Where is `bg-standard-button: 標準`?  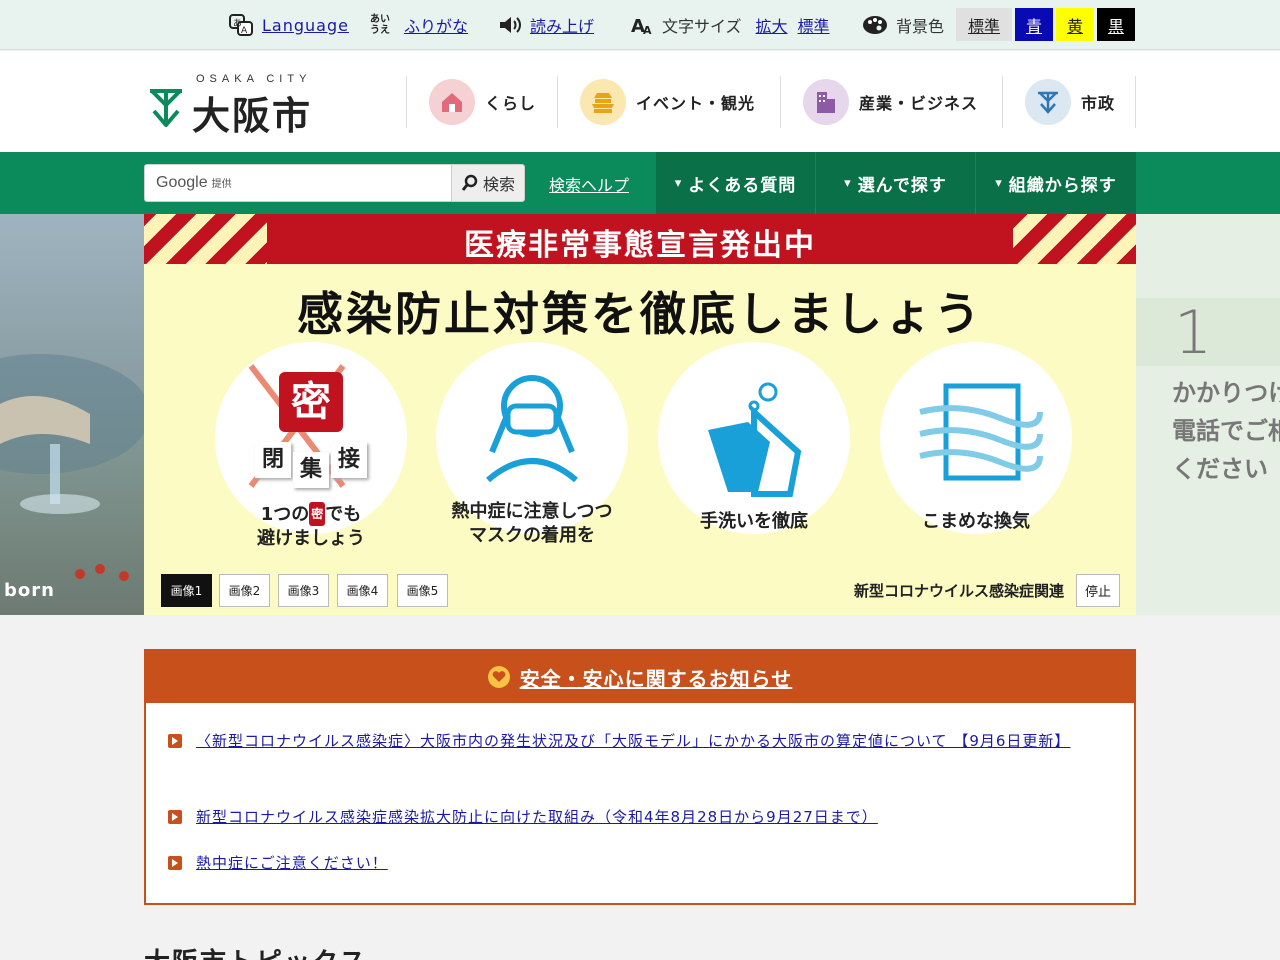
bg-standard-button: 標準 is located at coordinates (984, 24).